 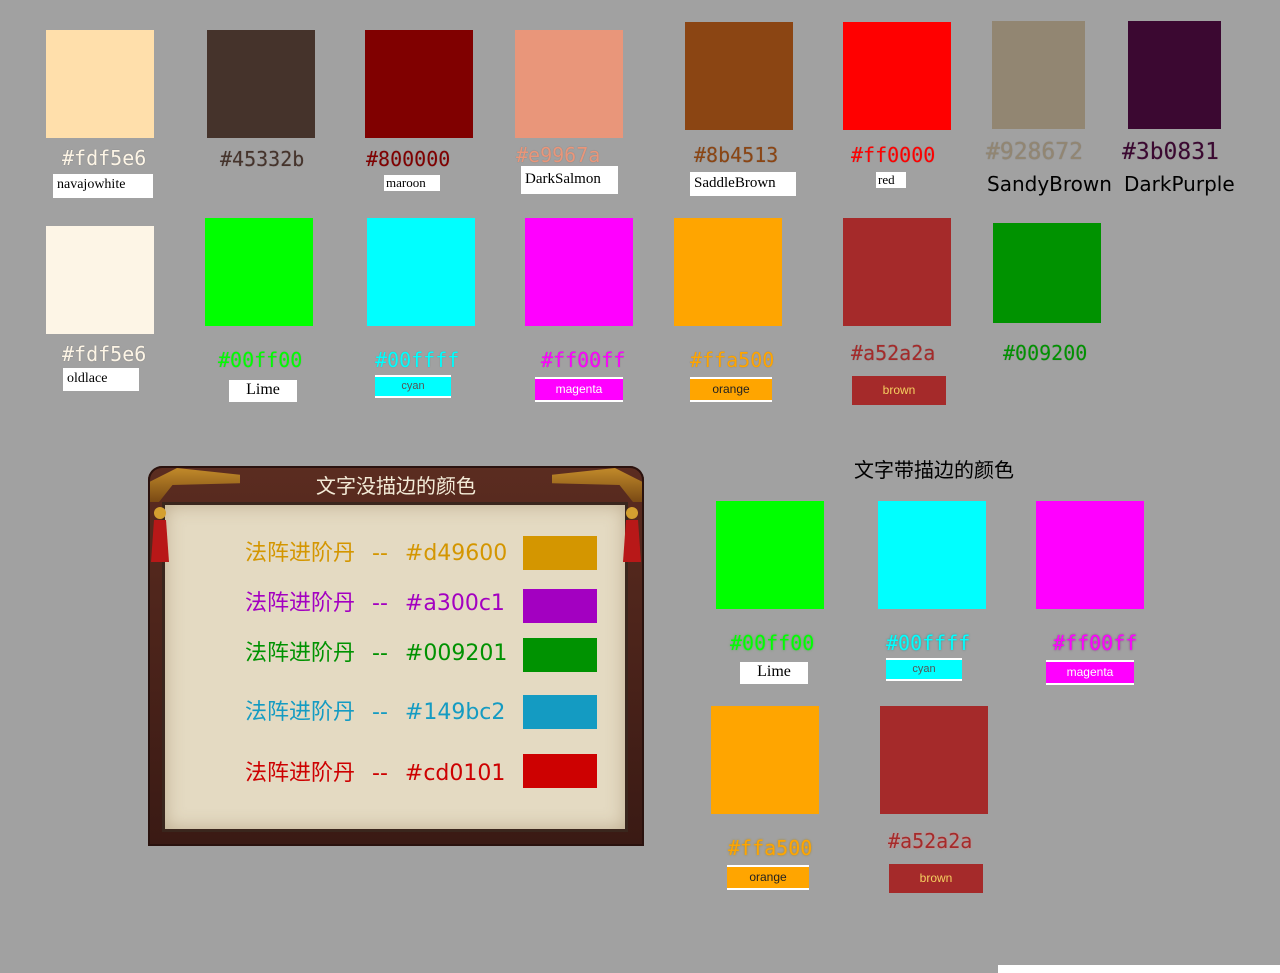 I want to click on row-hex: #a300c1, so click(x=454, y=603).